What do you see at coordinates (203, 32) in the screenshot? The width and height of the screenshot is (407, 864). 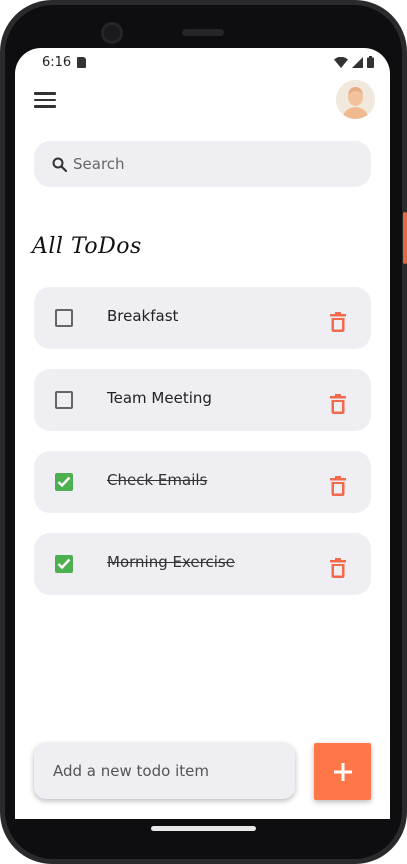 I see `speaker` at bounding box center [203, 32].